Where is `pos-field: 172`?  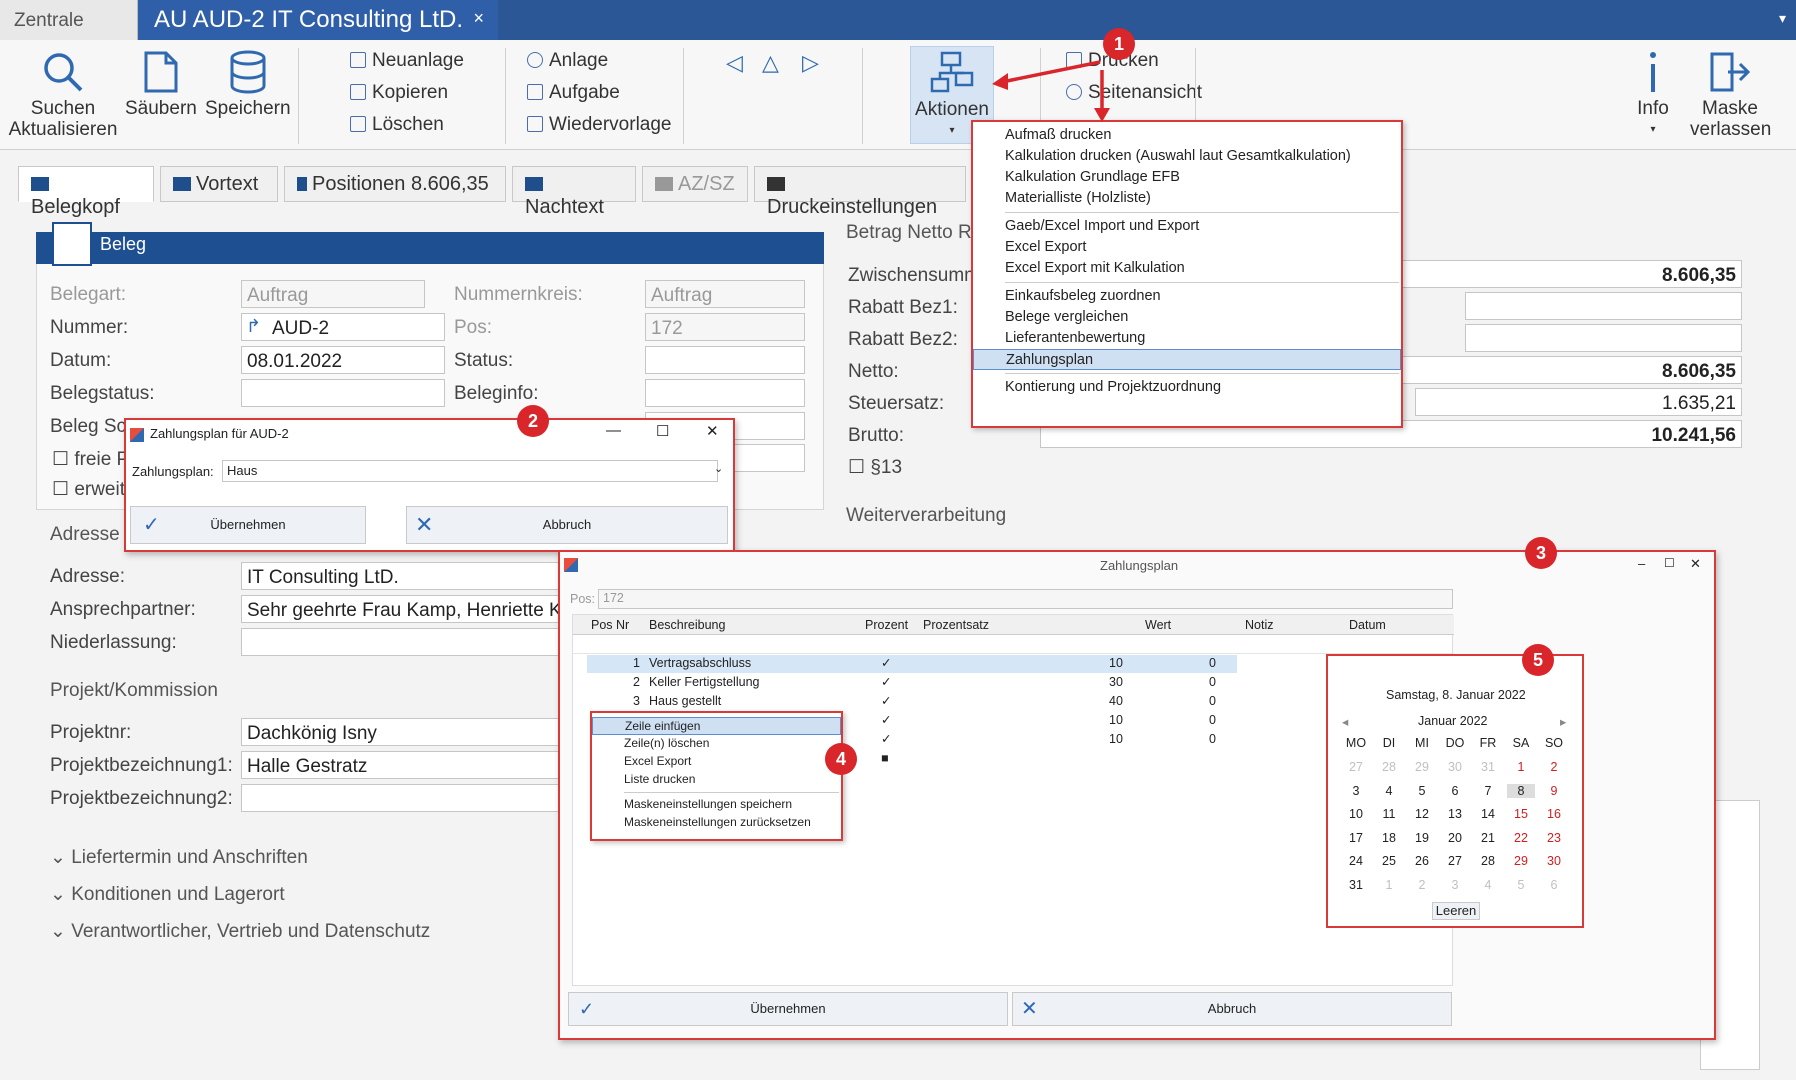 pos-field: 172 is located at coordinates (725, 327).